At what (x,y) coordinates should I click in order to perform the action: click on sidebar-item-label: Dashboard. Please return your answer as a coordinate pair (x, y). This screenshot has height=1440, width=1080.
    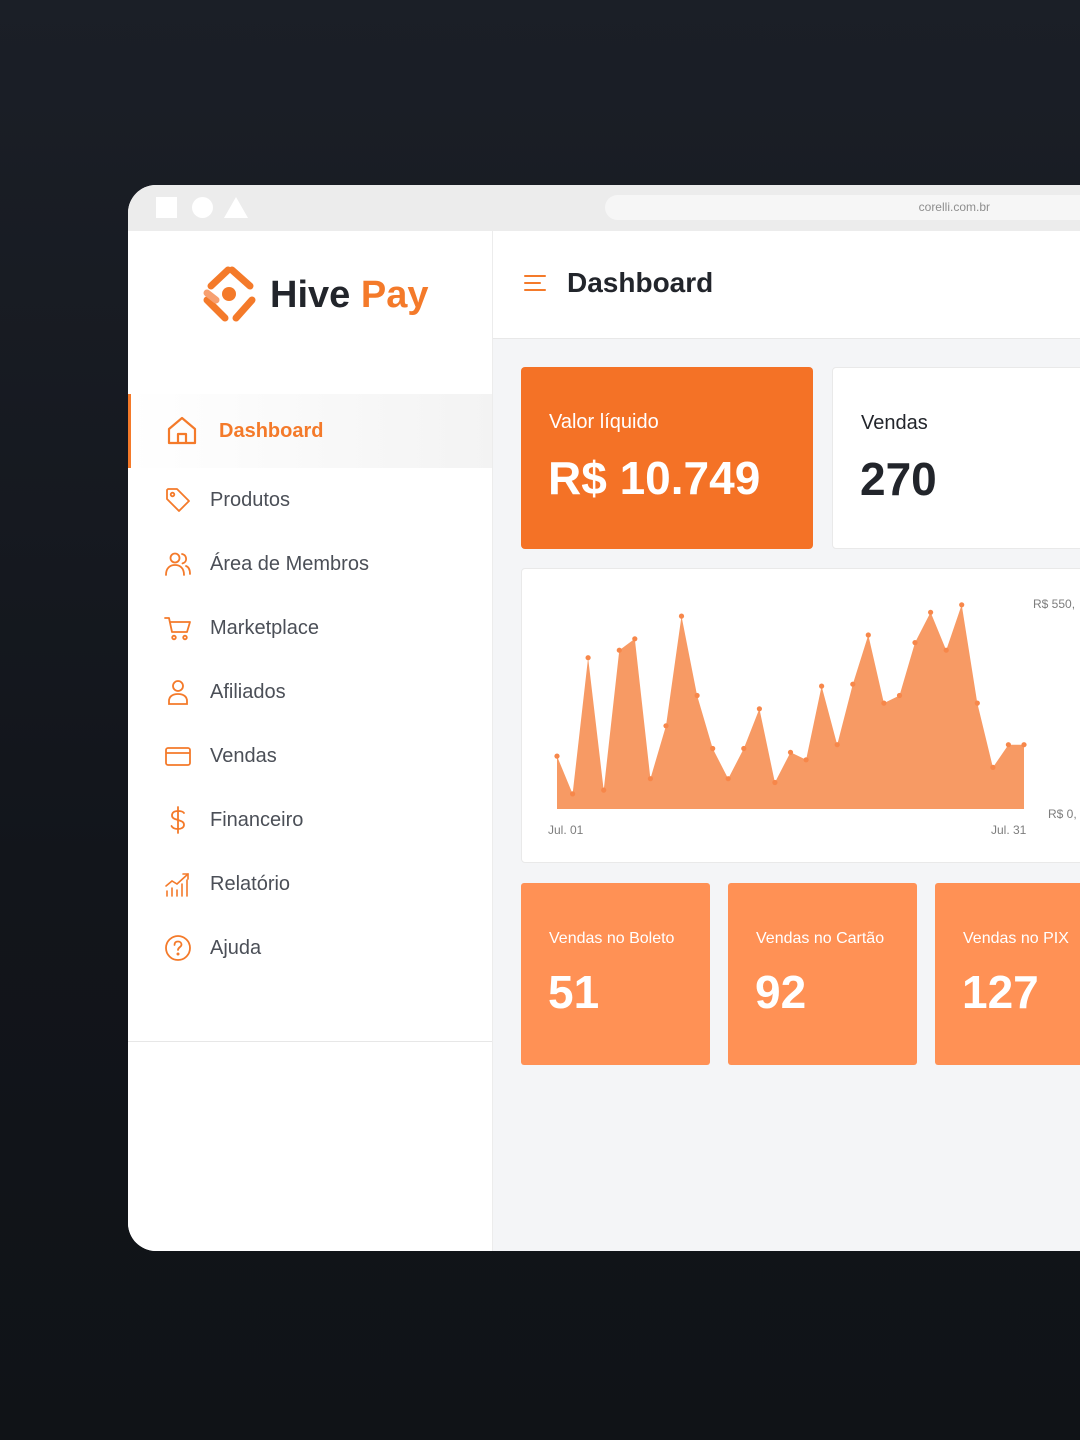
    Looking at the image, I should click on (271, 430).